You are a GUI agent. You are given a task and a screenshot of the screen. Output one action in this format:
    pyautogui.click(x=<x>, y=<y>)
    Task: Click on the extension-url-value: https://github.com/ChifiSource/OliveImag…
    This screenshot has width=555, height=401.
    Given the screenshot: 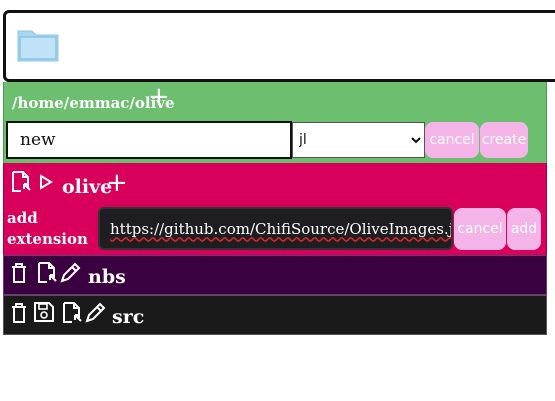 What is the action you would take?
    pyautogui.click(x=281, y=228)
    